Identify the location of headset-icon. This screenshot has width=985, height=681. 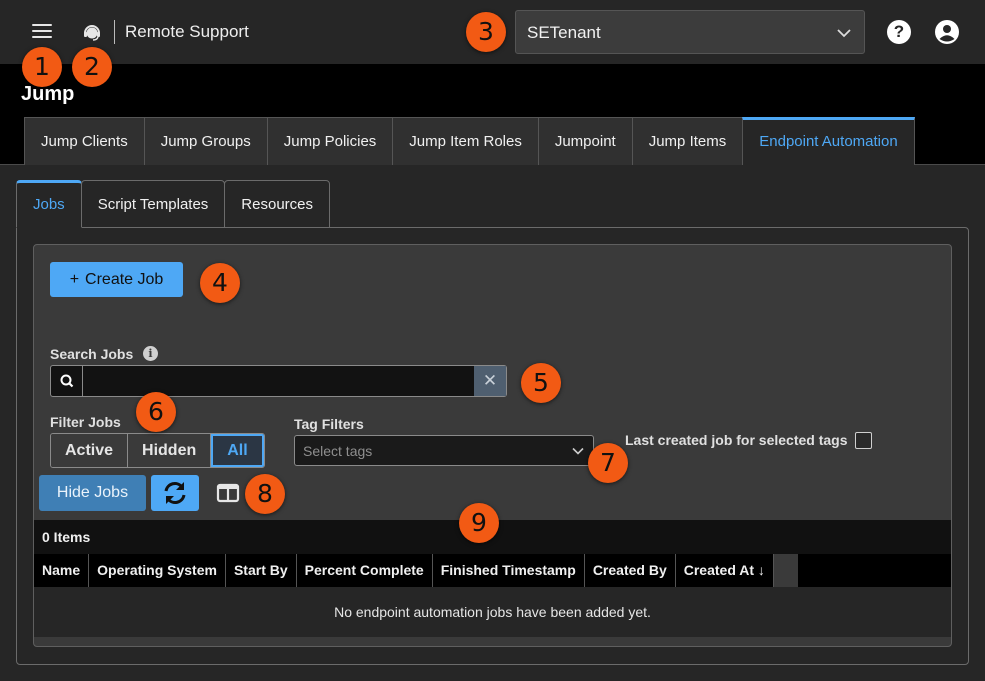
(92, 33).